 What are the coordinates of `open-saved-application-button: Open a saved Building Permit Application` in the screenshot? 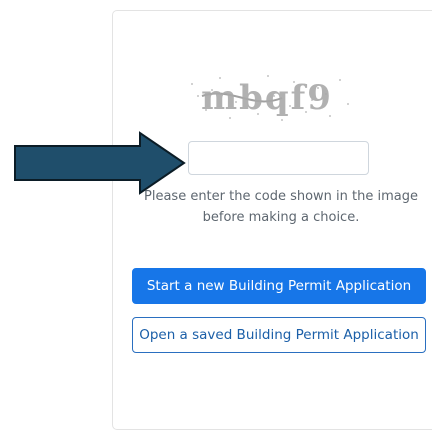 It's located at (279, 335).